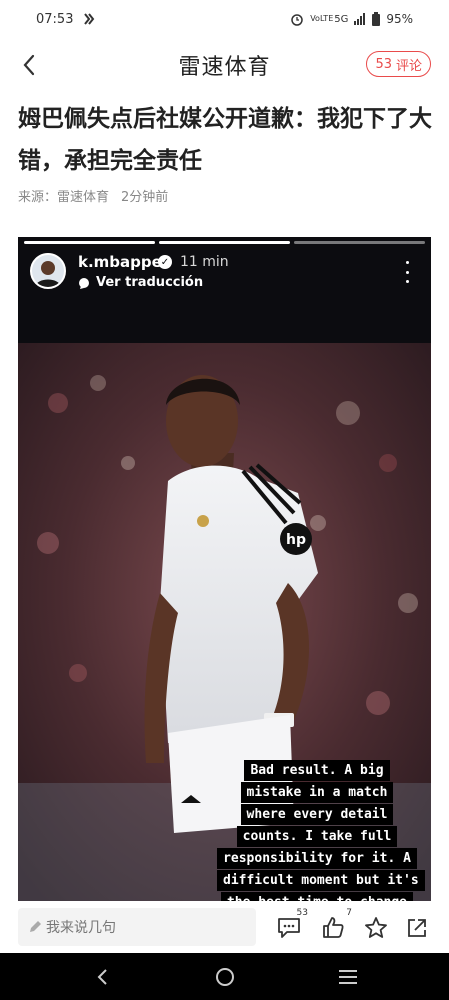  I want to click on share-button, so click(417, 928).